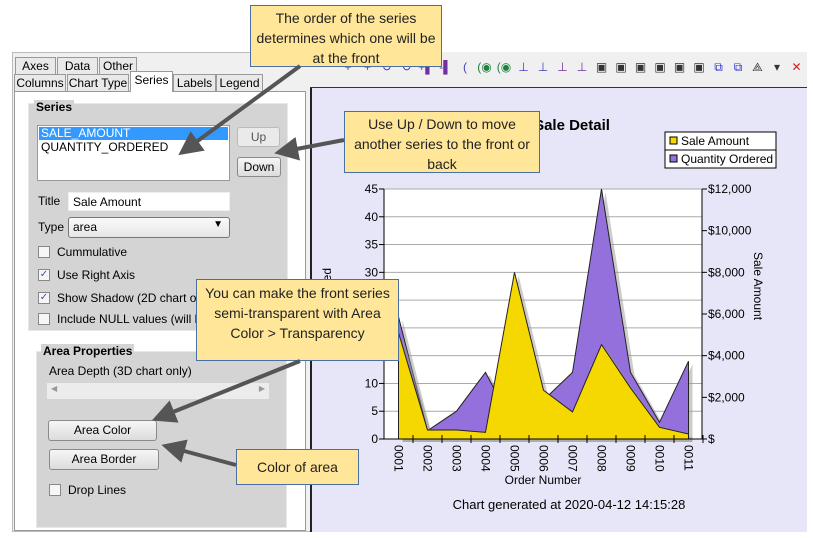  What do you see at coordinates (573, 458) in the screenshot?
I see `x-tick-label: 0007` at bounding box center [573, 458].